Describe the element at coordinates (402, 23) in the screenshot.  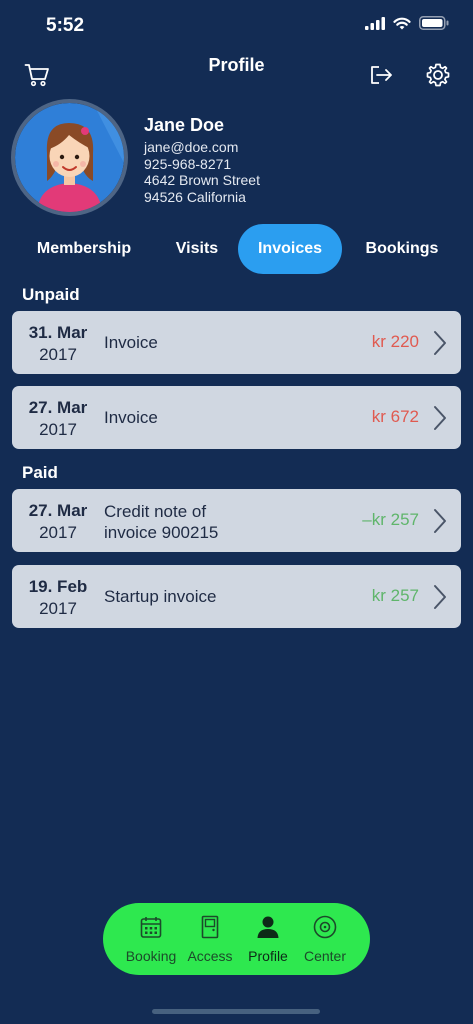
I see `wifi-icon` at that location.